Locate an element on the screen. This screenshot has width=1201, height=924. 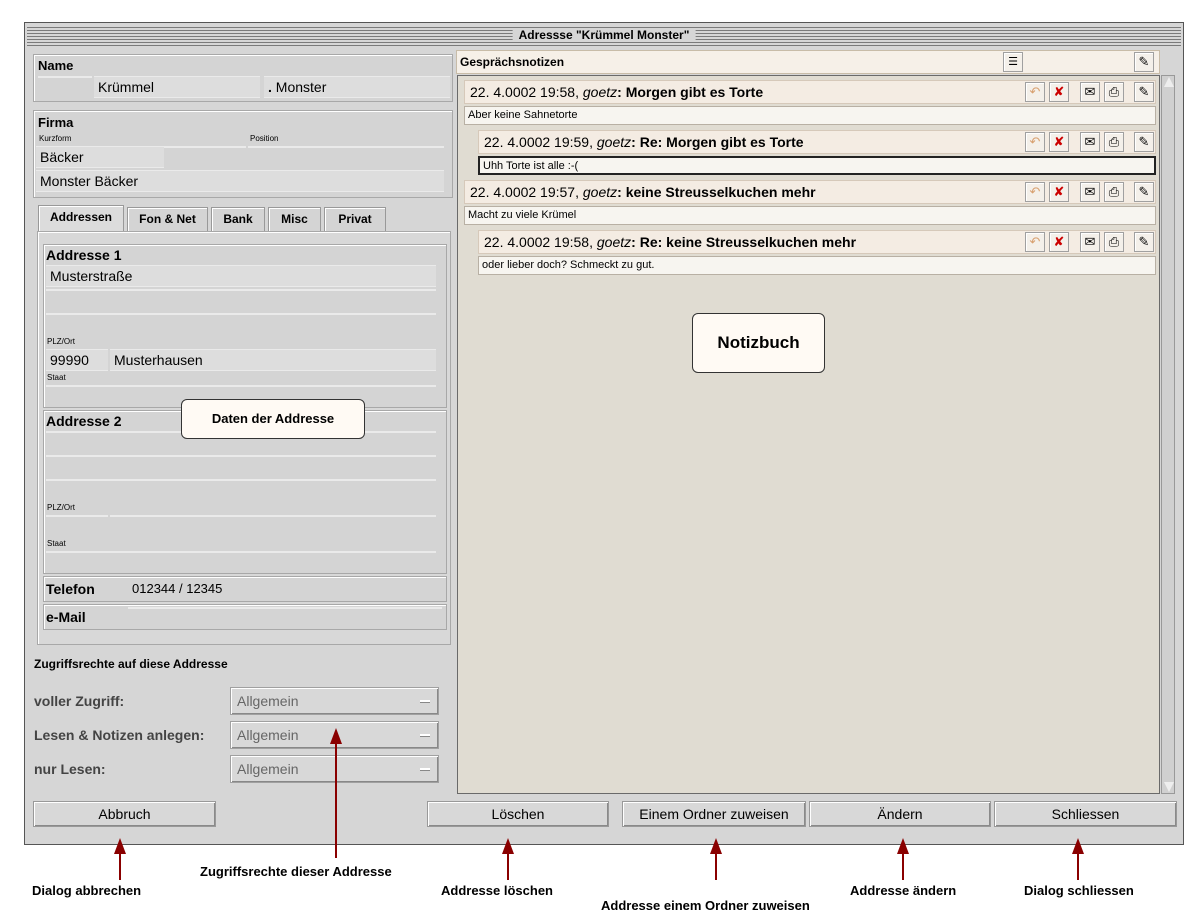
list-icon: ☰ is located at coordinates (1013, 62).